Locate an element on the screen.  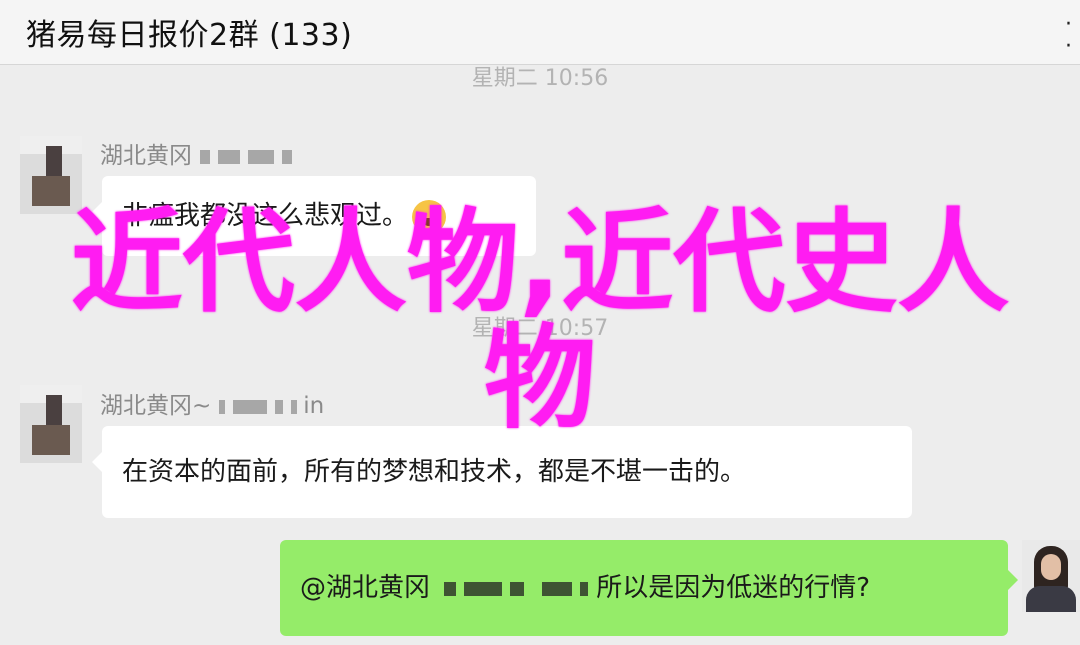
sender-name: 湖北黄冈 is located at coordinates (196, 153).